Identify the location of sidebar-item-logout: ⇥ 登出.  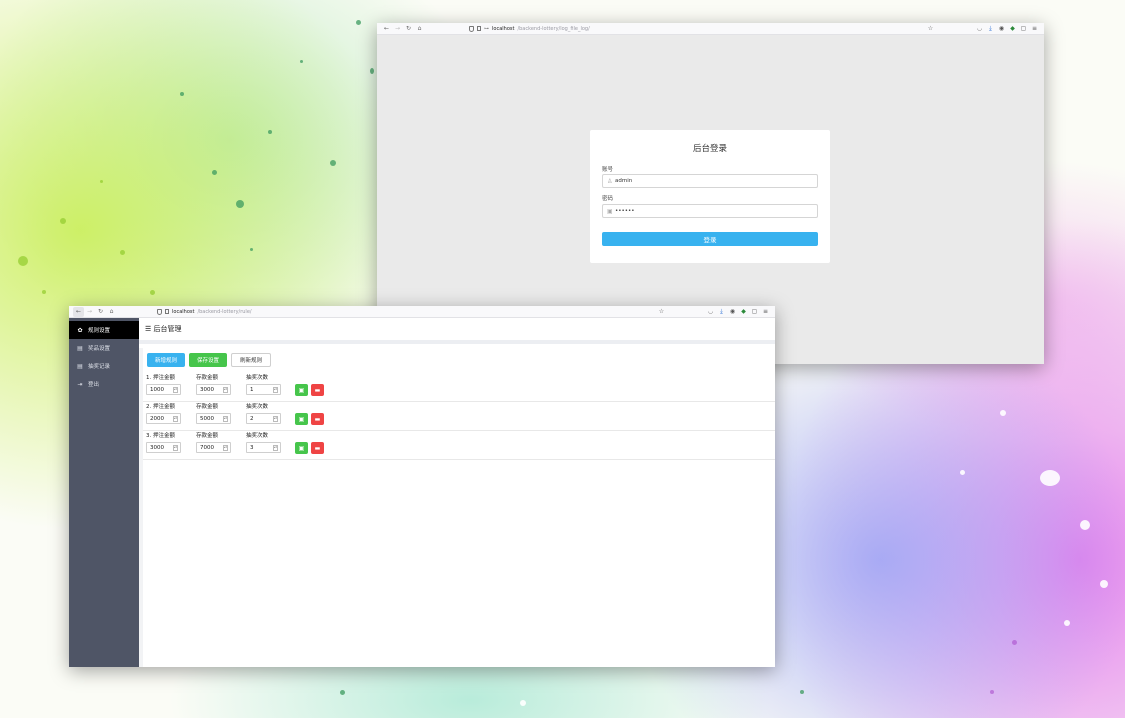
(104, 384).